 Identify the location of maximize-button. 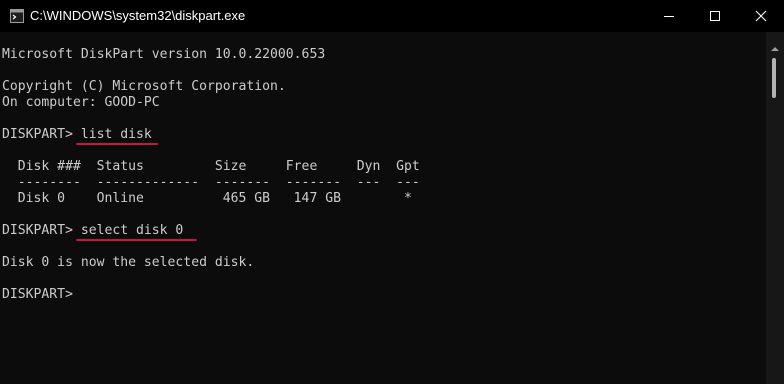
(715, 16).